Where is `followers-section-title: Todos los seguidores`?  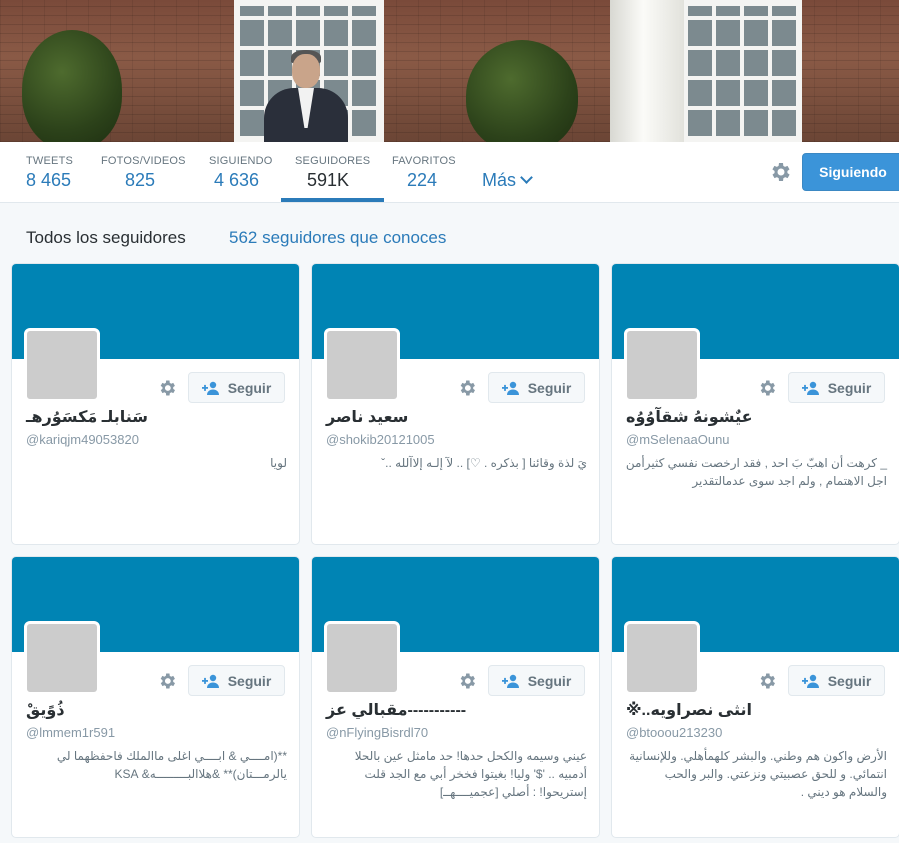
followers-section-title: Todos los seguidores is located at coordinates (106, 237).